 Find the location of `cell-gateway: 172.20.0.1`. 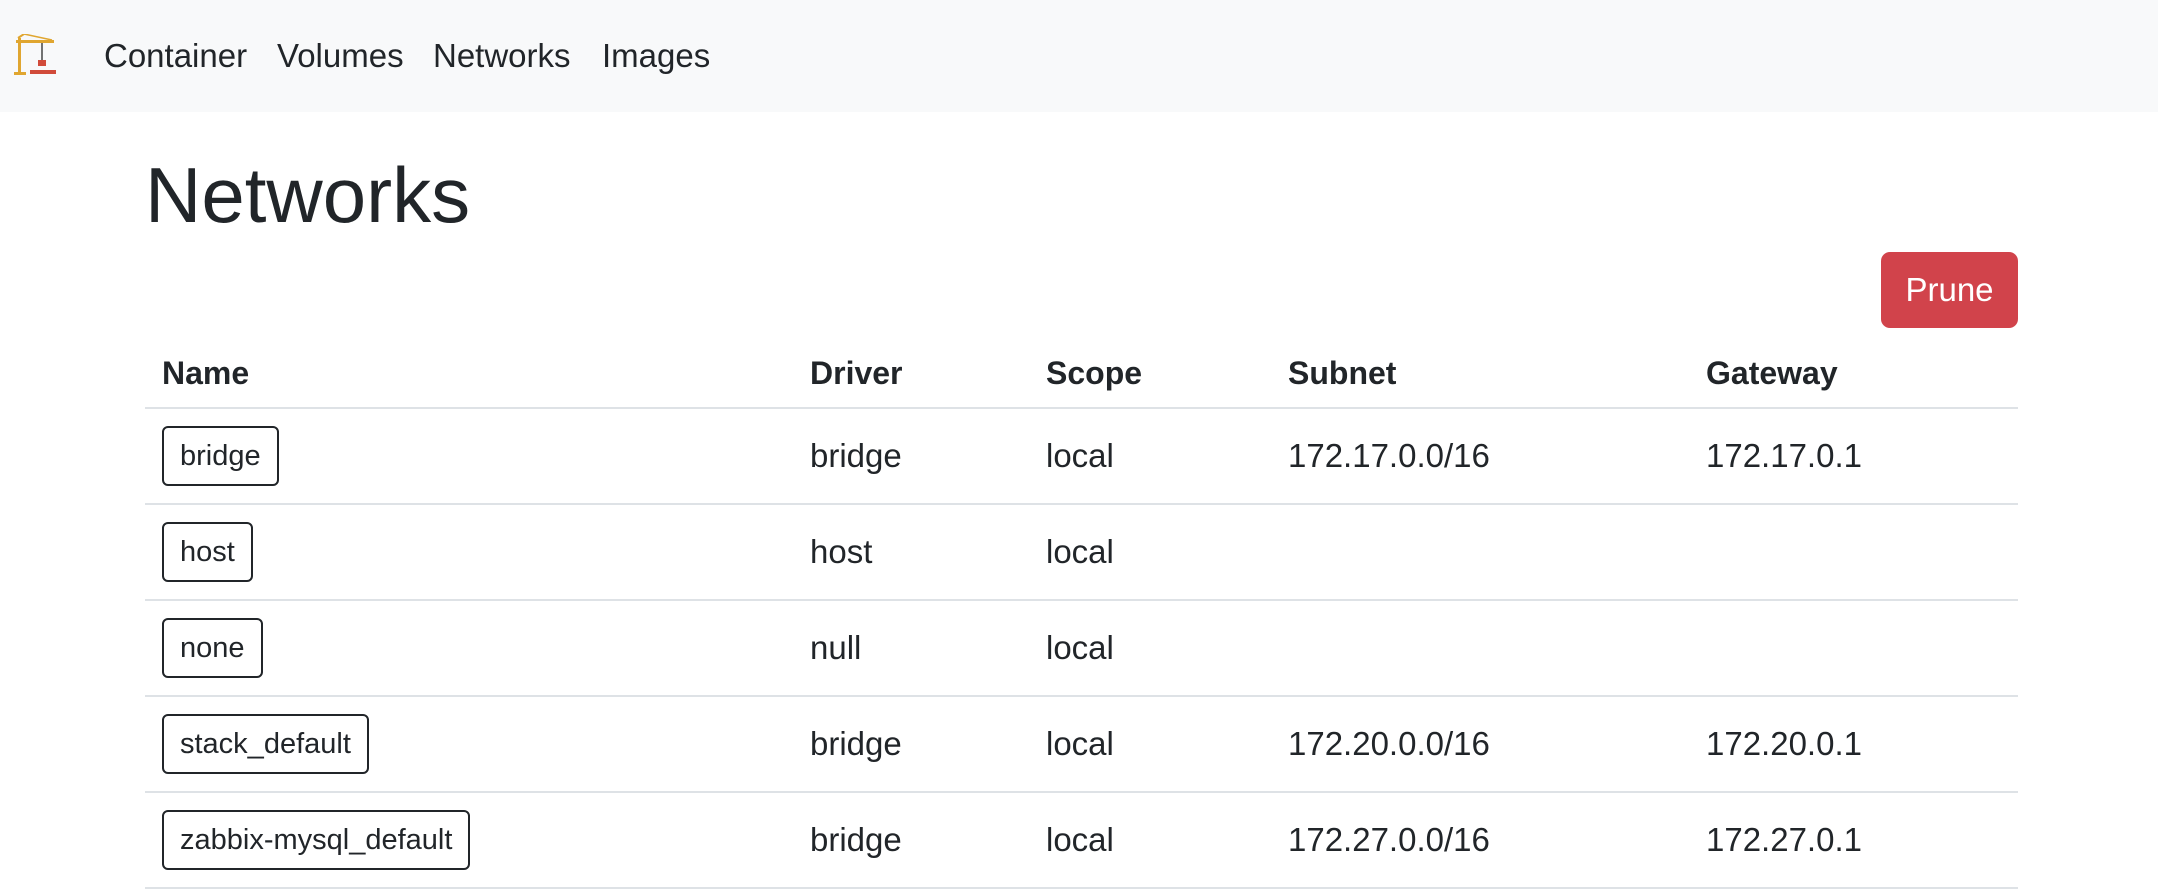

cell-gateway: 172.20.0.1 is located at coordinates (1853, 744).